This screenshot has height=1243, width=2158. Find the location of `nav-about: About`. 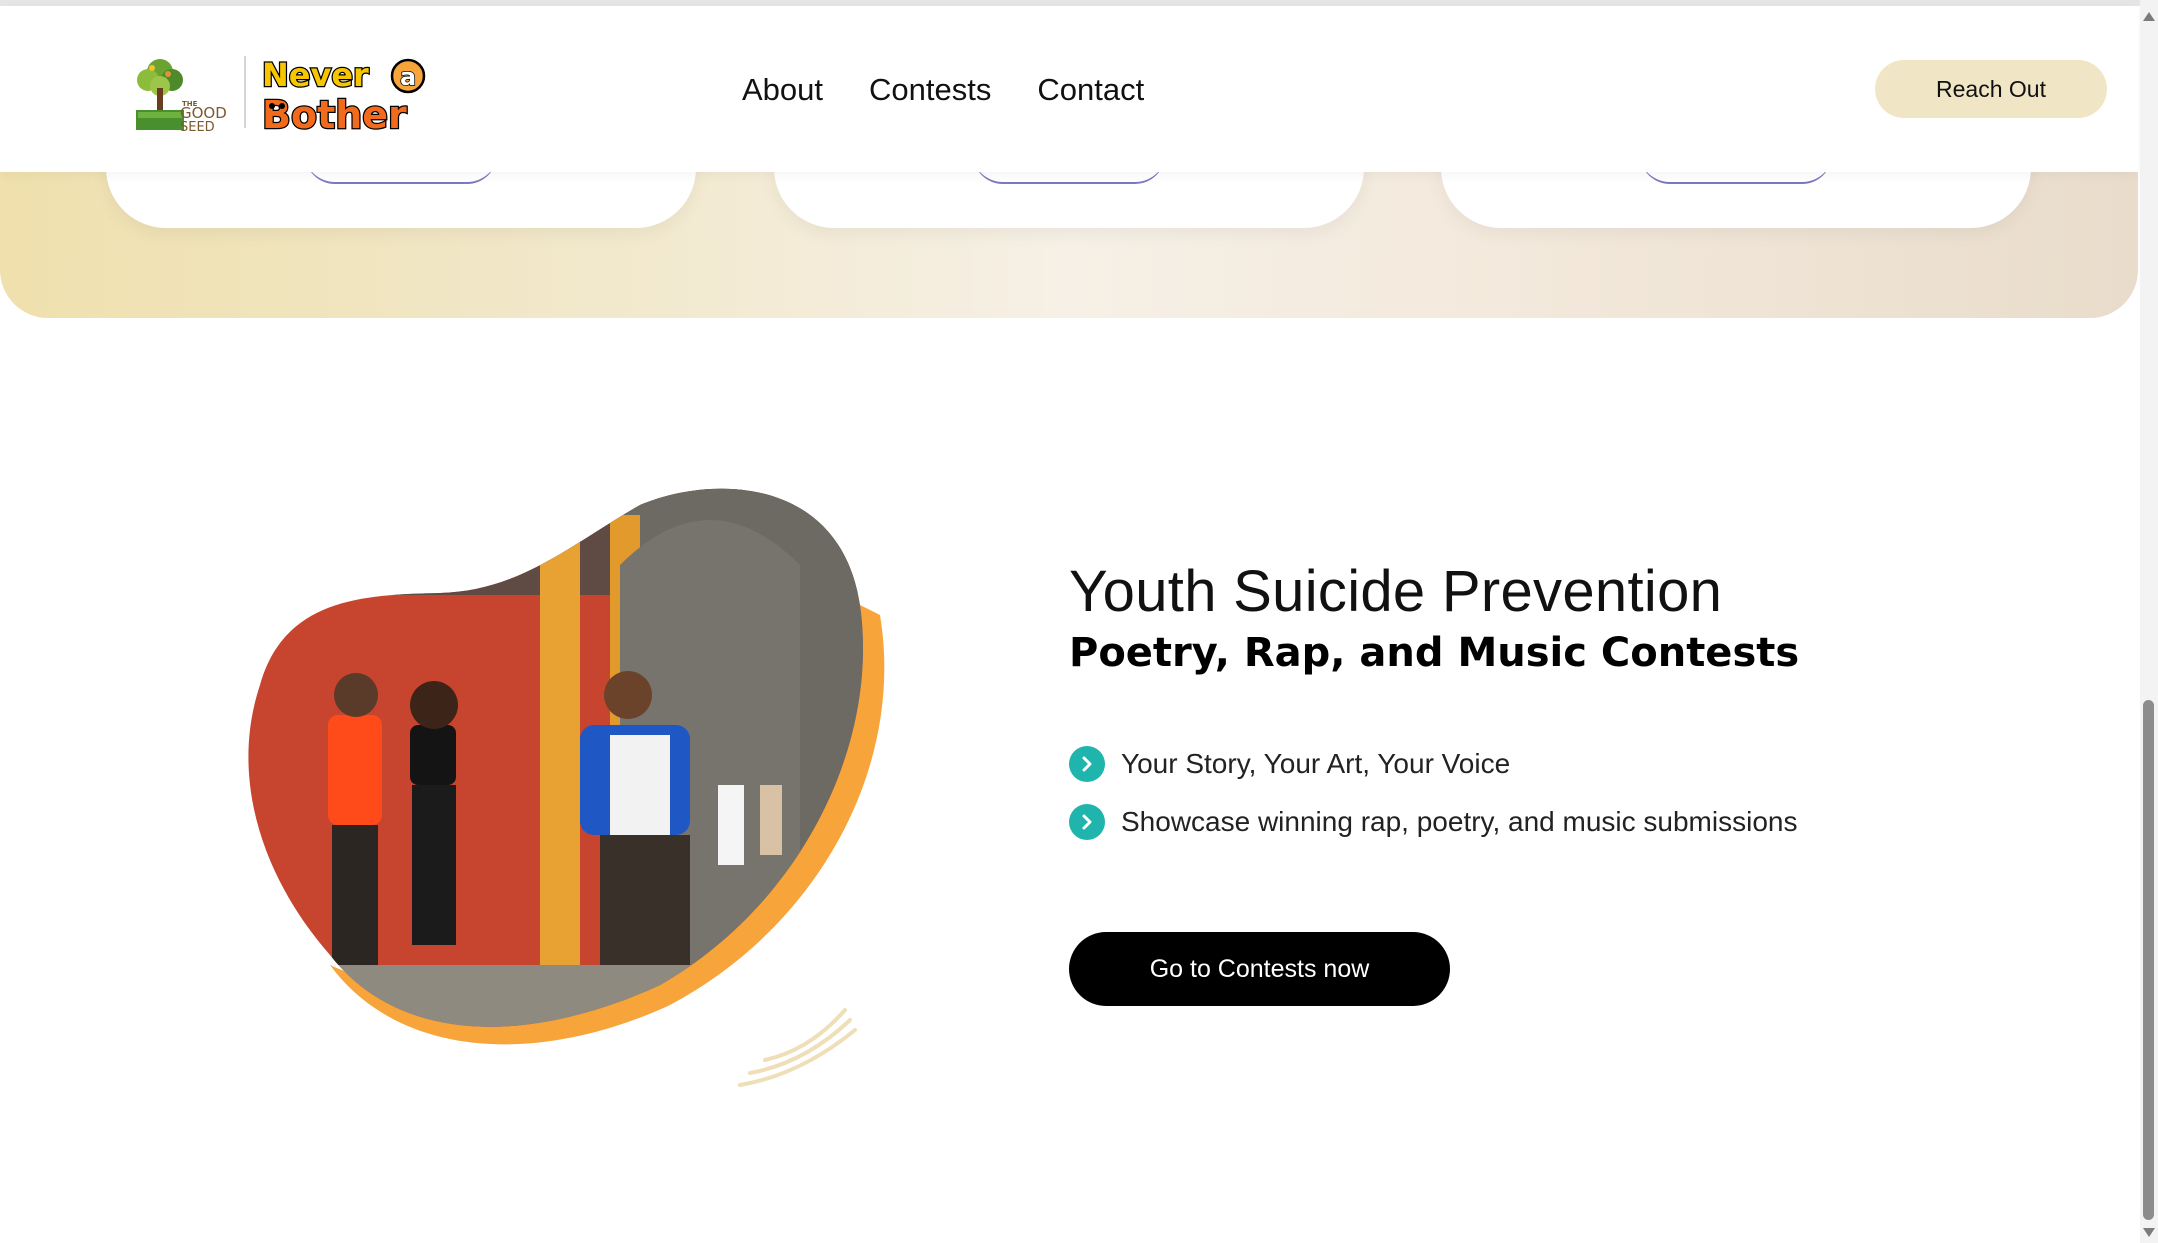

nav-about: About is located at coordinates (782, 90).